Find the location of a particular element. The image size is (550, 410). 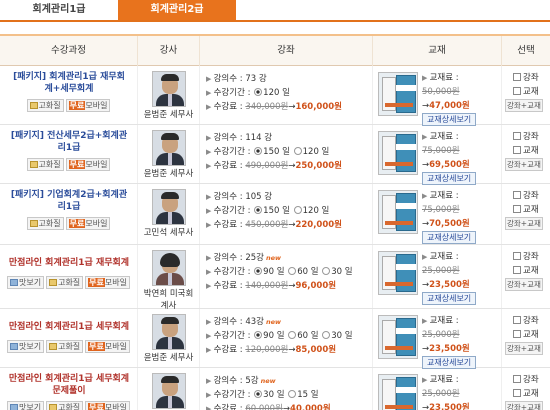

book-fee-label: ▶ 교재료 : is located at coordinates (460, 257).